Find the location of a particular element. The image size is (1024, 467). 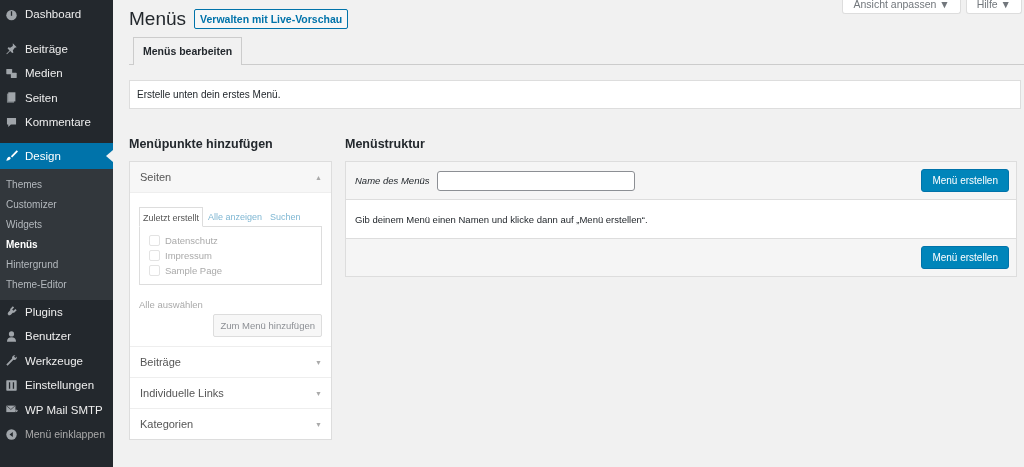

current-item-pointer-icon is located at coordinates (109, 155).